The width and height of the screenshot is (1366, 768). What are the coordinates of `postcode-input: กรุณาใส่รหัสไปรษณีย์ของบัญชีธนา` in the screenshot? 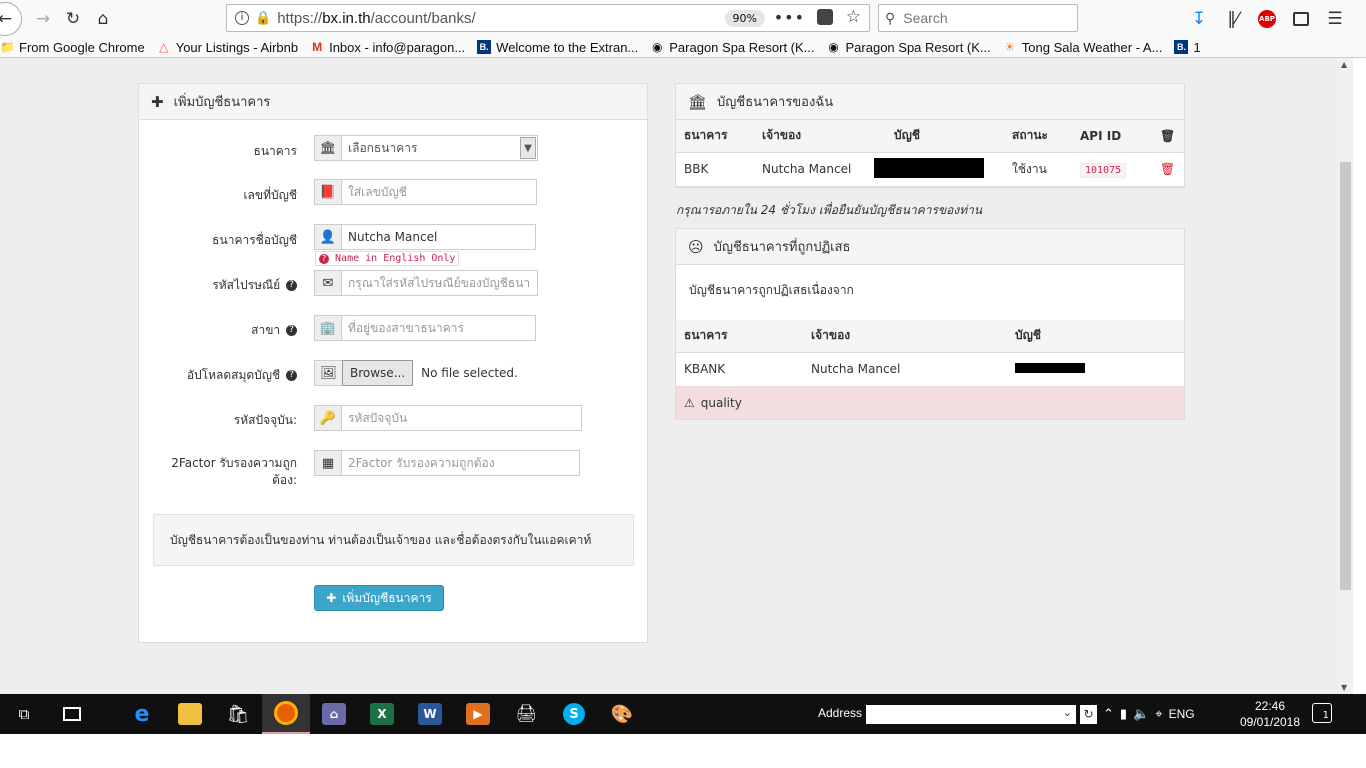 It's located at (440, 283).